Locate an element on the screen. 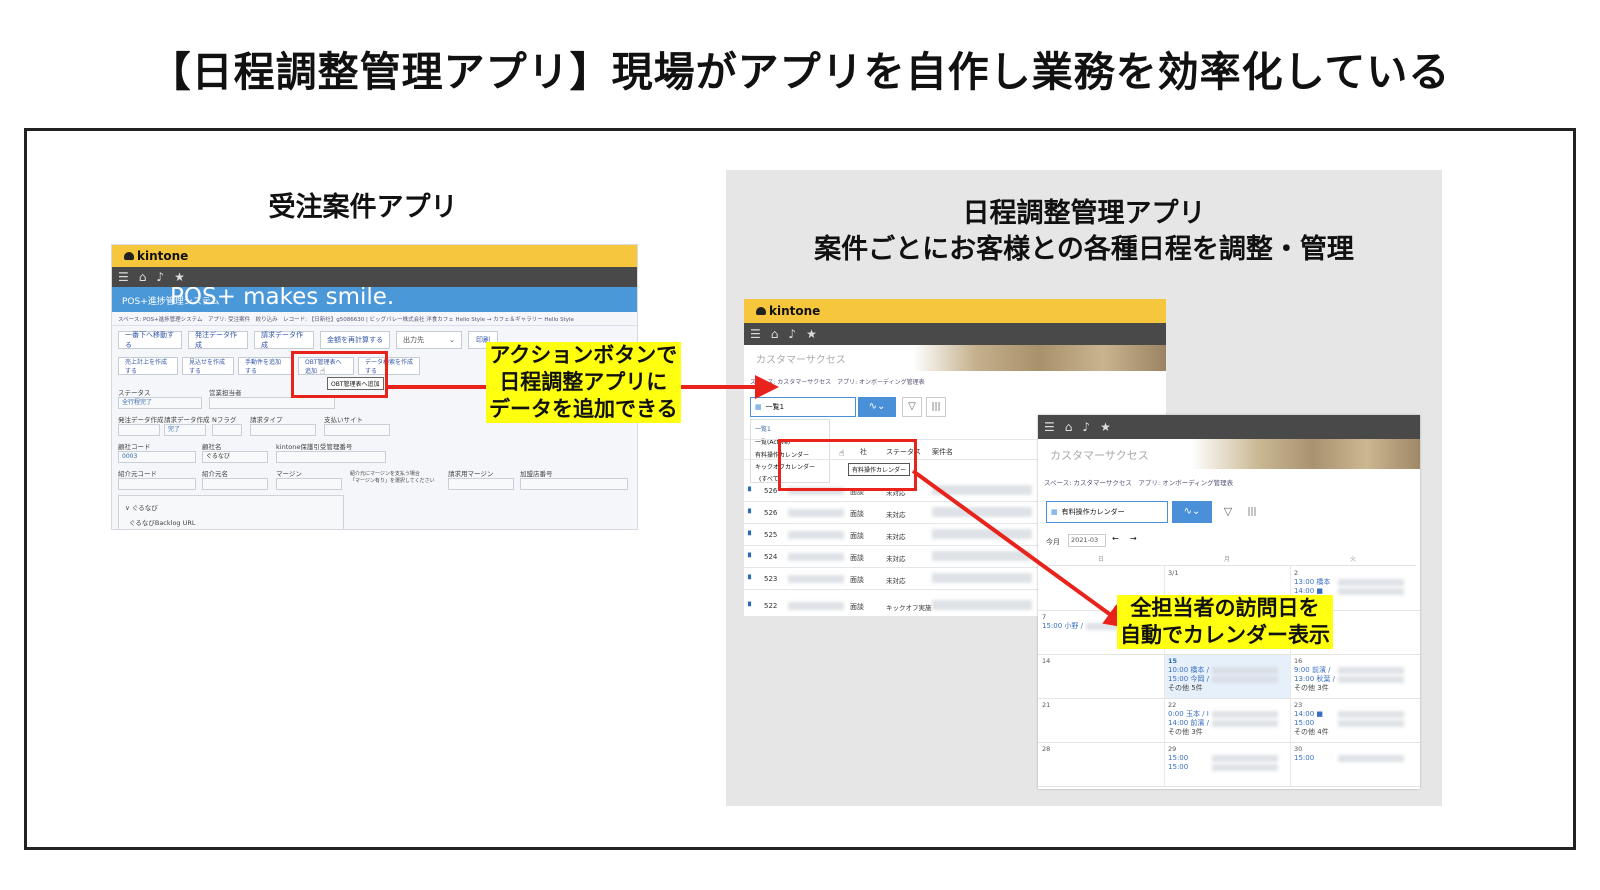  arrow-to-calendar is located at coordinates (1020, 549).